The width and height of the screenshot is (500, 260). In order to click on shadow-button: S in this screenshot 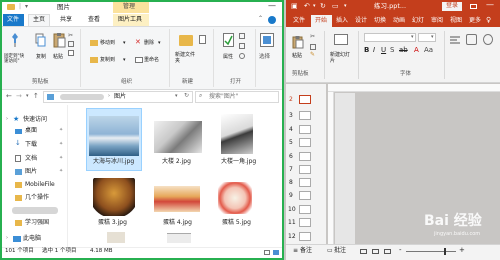, I will do `click(392, 50)`.